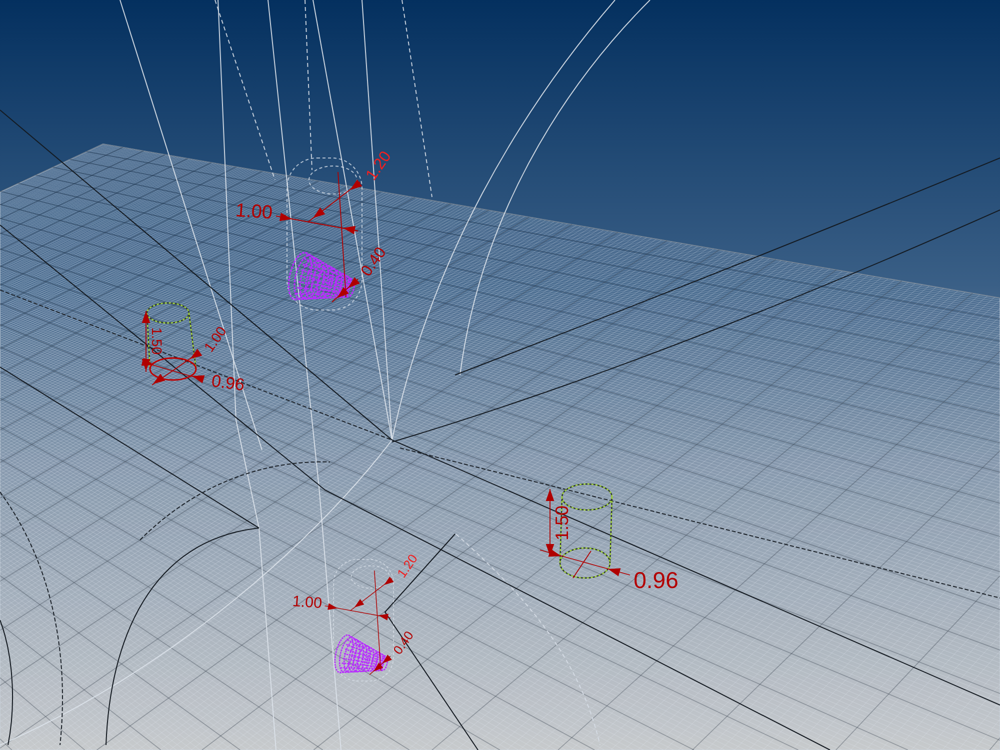 This screenshot has height=750, width=1000. Describe the element at coordinates (582, 564) in the screenshot. I see `extension-line` at that location.